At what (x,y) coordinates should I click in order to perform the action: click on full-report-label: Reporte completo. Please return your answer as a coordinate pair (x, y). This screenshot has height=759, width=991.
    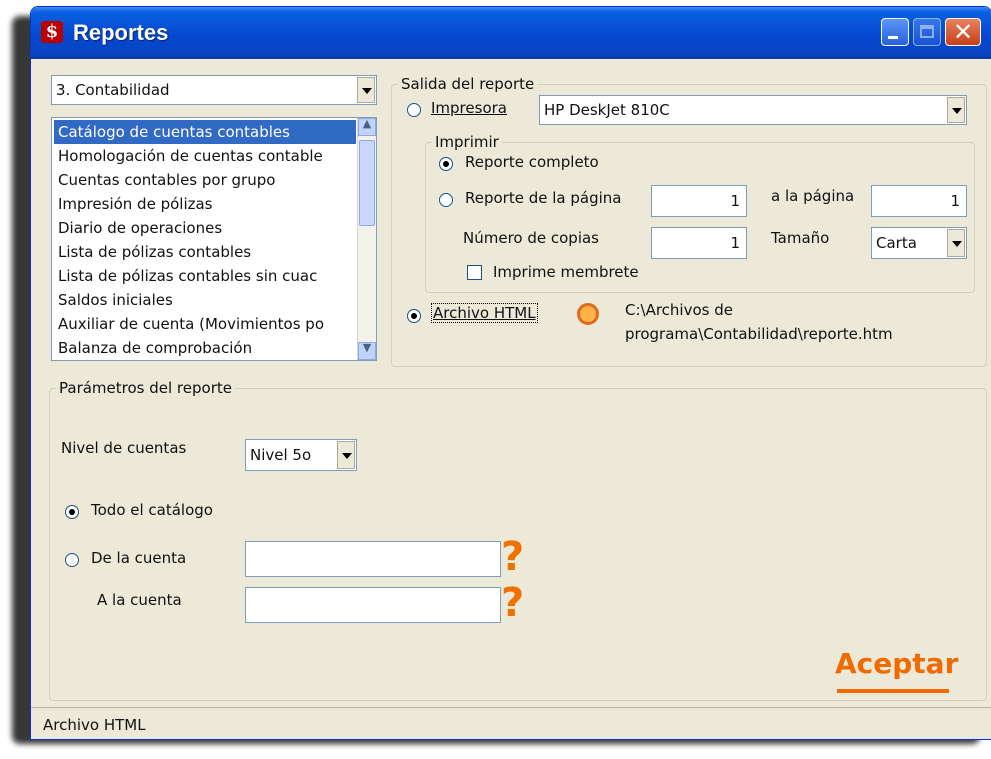
    Looking at the image, I should click on (532, 162).